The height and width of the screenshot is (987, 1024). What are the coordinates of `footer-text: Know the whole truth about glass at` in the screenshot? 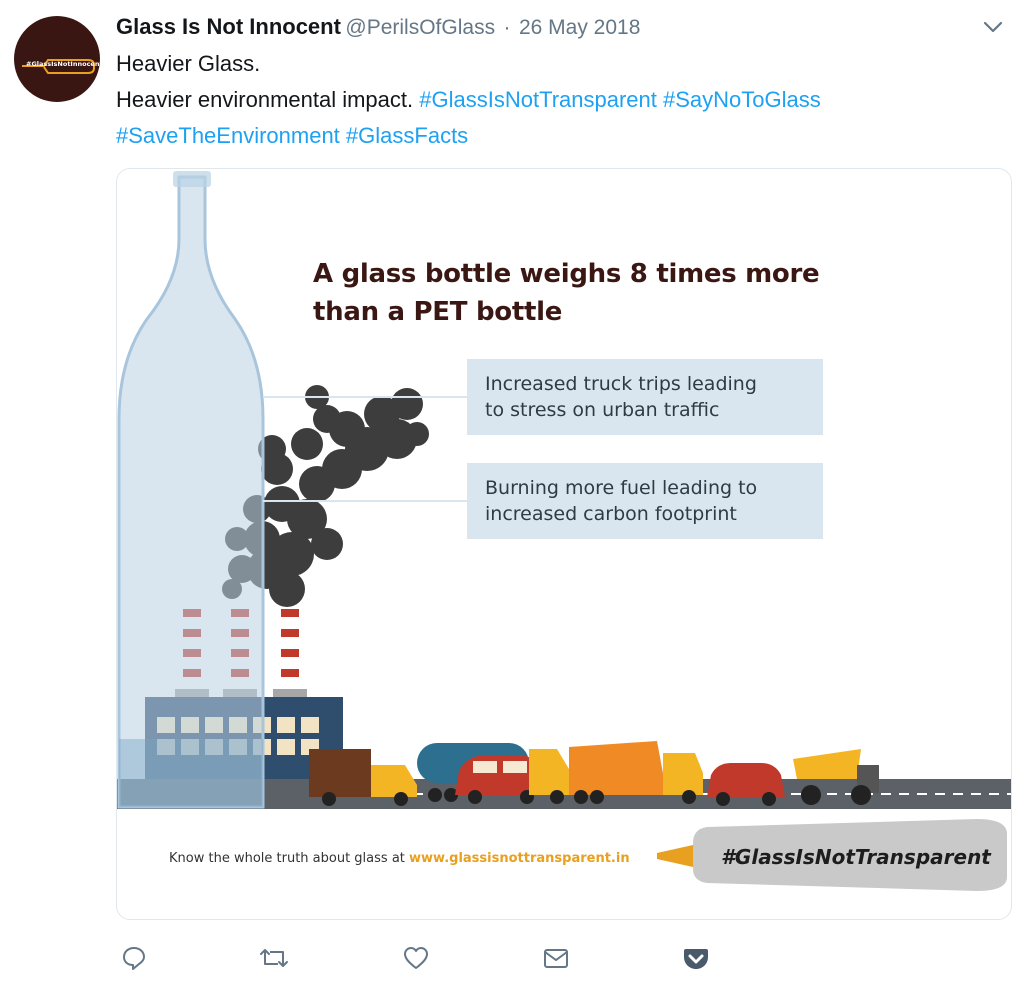 It's located at (289, 858).